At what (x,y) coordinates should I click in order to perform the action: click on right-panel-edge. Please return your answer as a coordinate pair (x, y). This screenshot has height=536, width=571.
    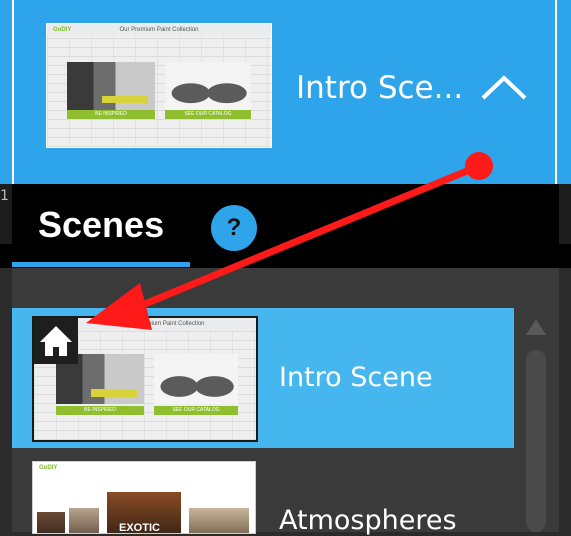
    Looking at the image, I should click on (565, 214).